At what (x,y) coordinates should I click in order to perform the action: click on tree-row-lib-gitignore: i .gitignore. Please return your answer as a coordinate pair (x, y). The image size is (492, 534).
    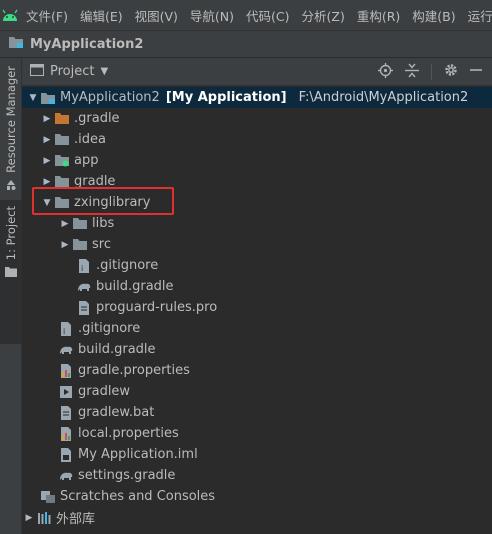
    Looking at the image, I should click on (257, 265).